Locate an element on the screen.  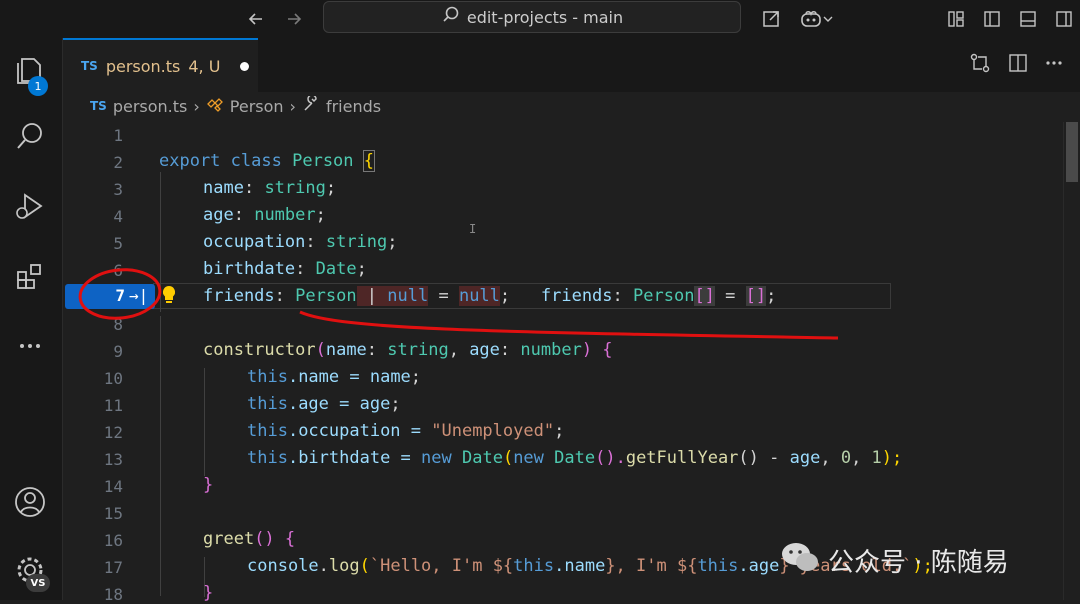
watermark-text: 公众号 · 陈随易 is located at coordinates (918, 563).